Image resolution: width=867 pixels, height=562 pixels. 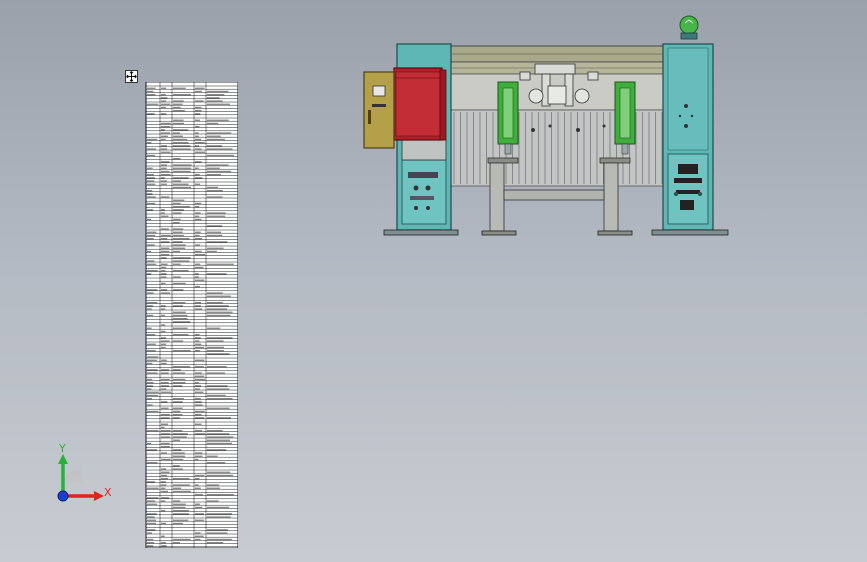 What do you see at coordinates (63, 496) in the screenshot?
I see `z-axis-dot` at bounding box center [63, 496].